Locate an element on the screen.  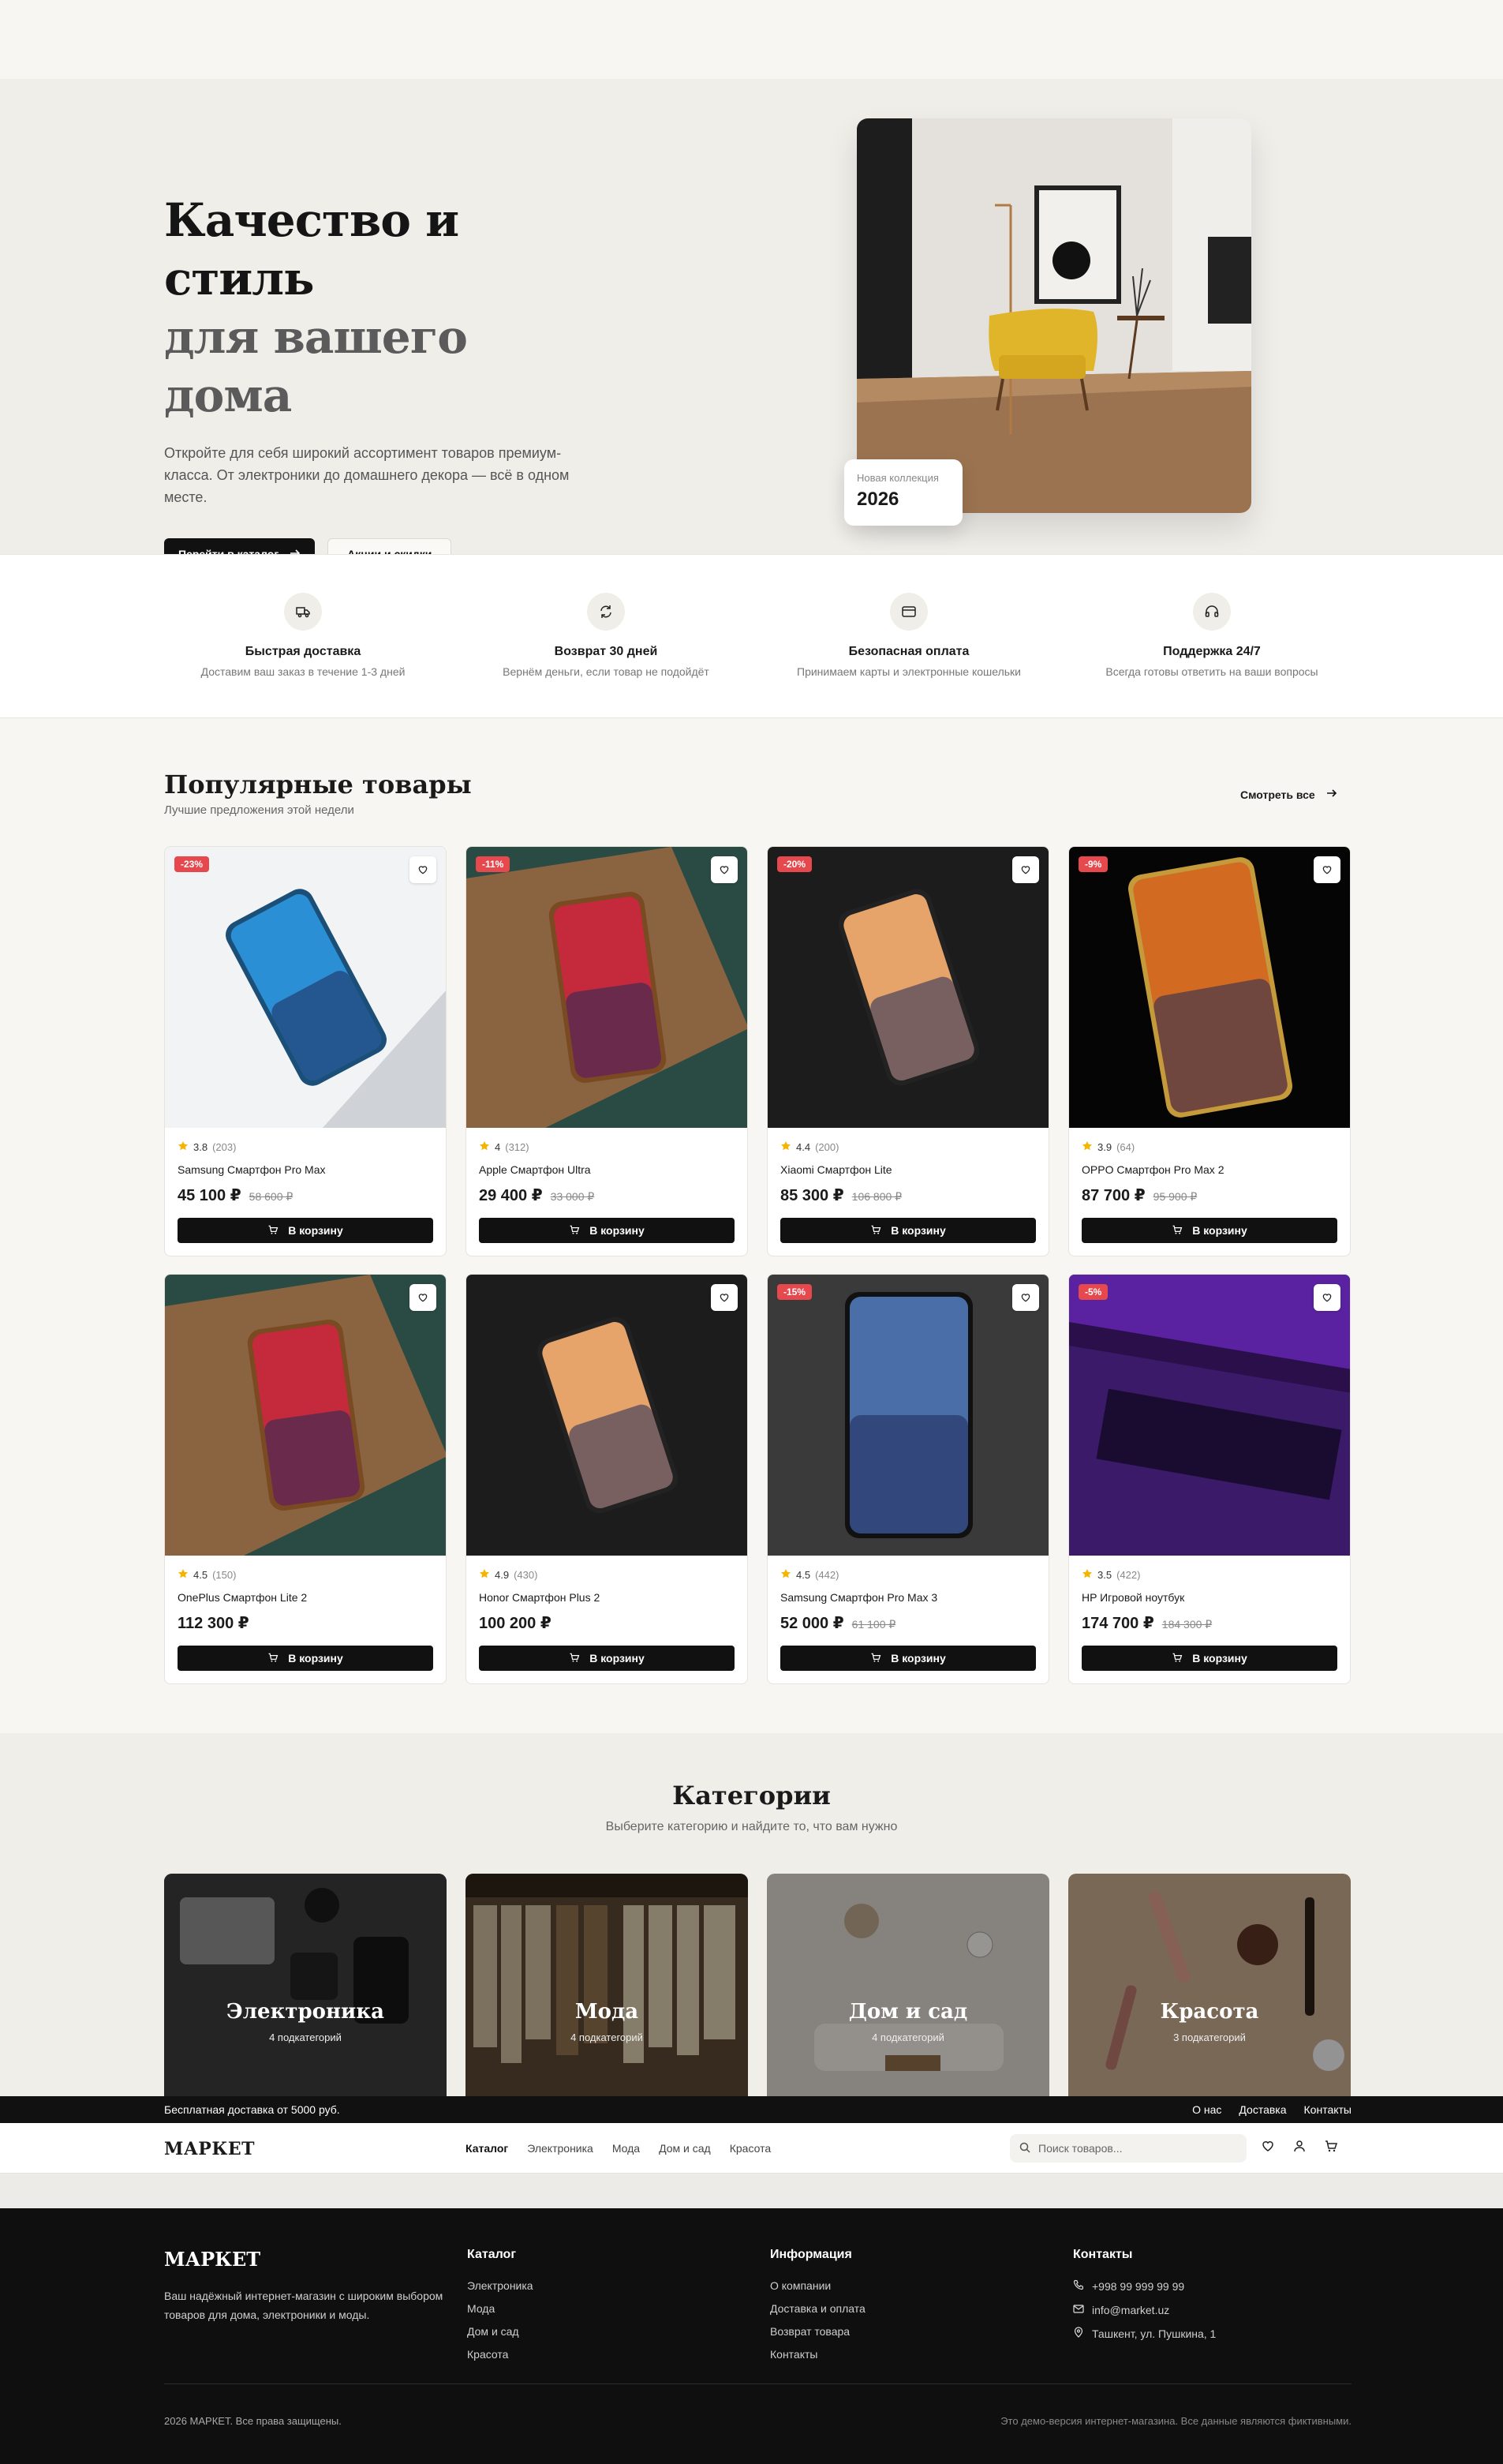
product-old-price: 106 800 ₽ is located at coordinates (877, 1196).